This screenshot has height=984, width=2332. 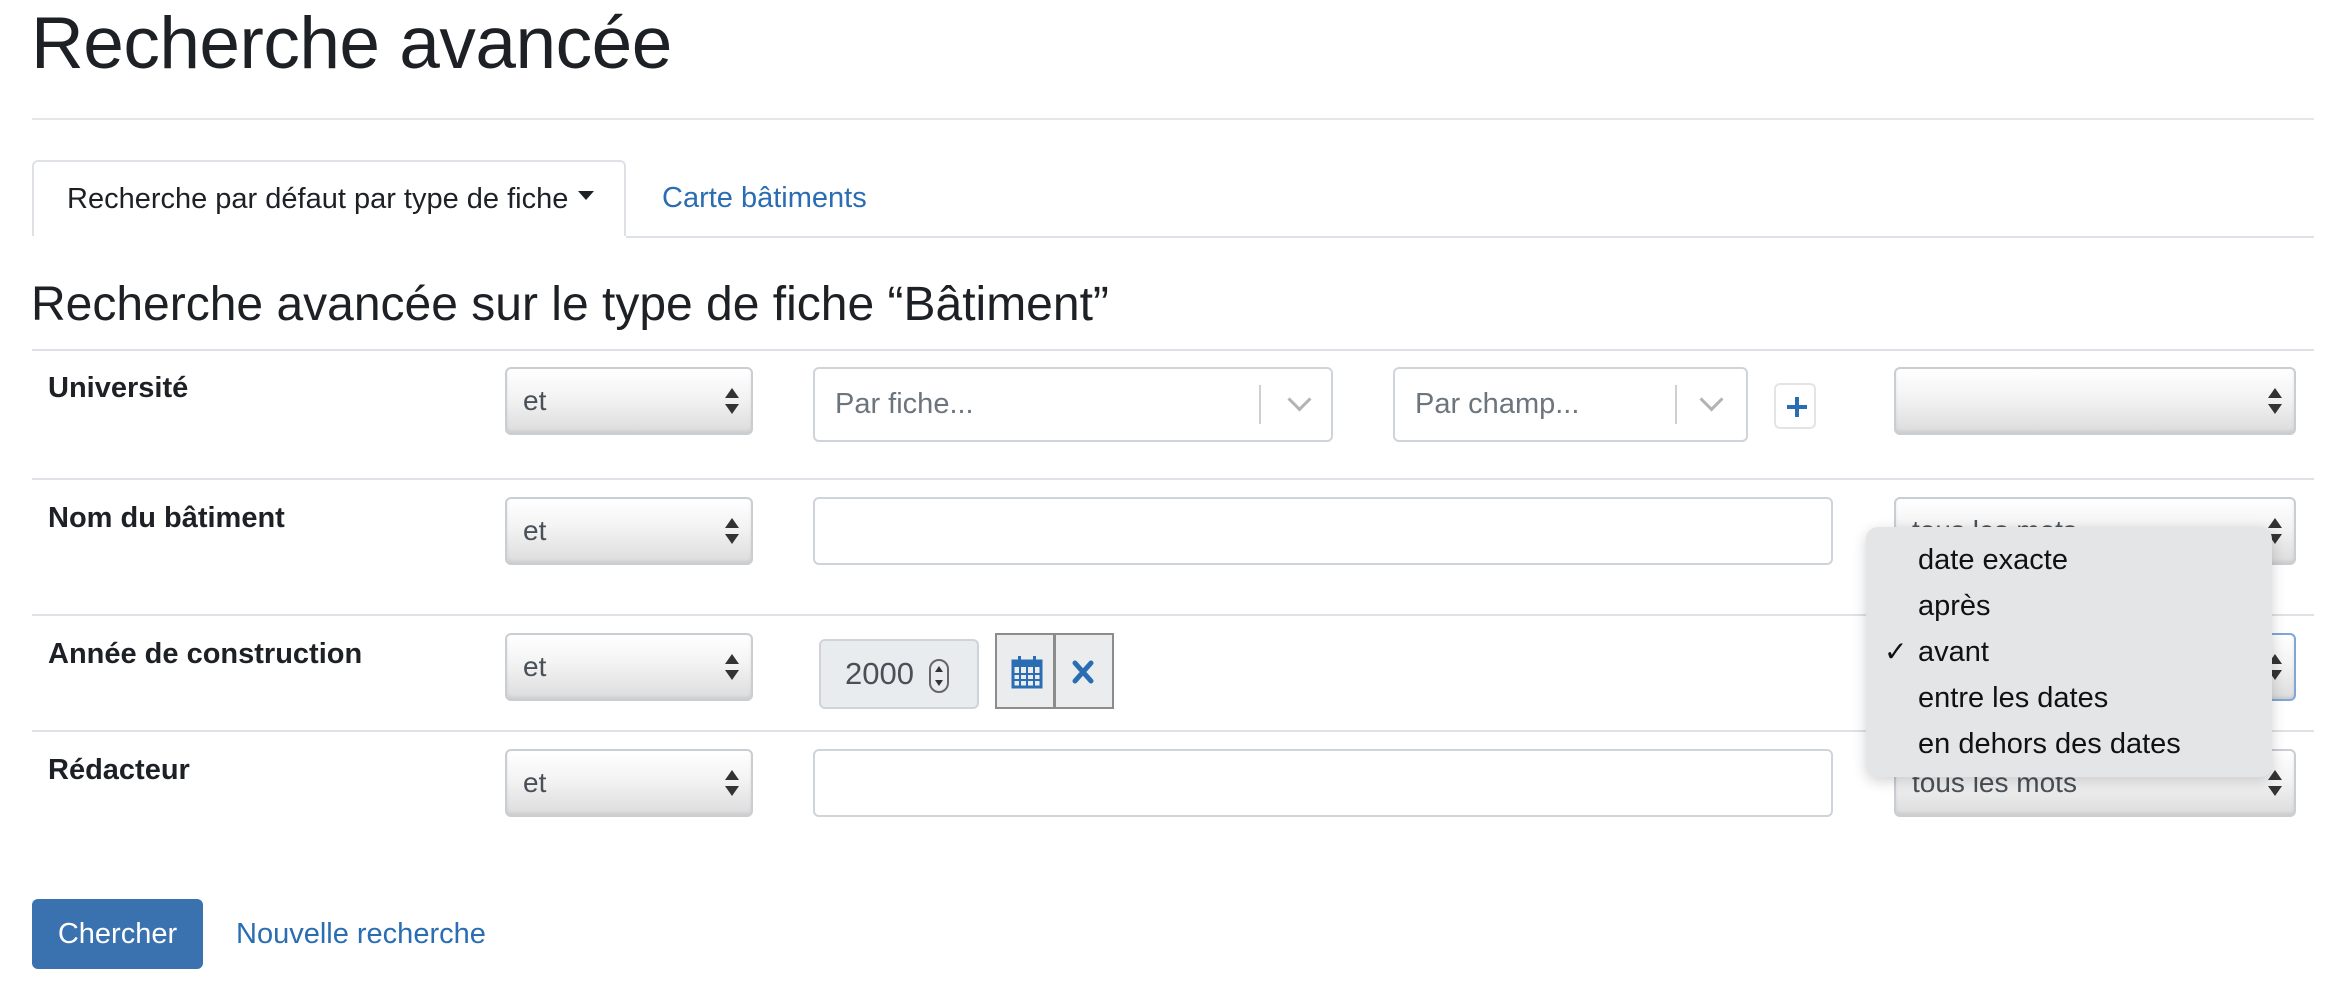 I want to click on tab-default-search-label: Recherche par défaut par type de fiche, so click(x=318, y=198).